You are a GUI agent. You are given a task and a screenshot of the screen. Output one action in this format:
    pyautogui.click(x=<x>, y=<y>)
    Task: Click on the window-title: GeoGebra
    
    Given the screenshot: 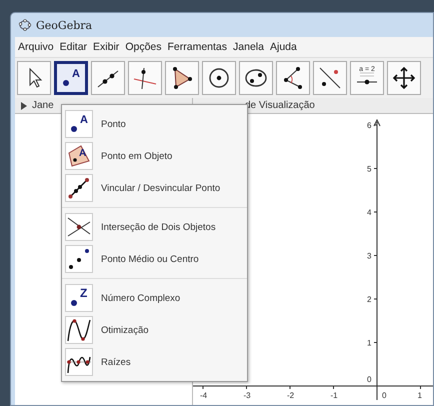 What is the action you would take?
    pyautogui.click(x=64, y=25)
    